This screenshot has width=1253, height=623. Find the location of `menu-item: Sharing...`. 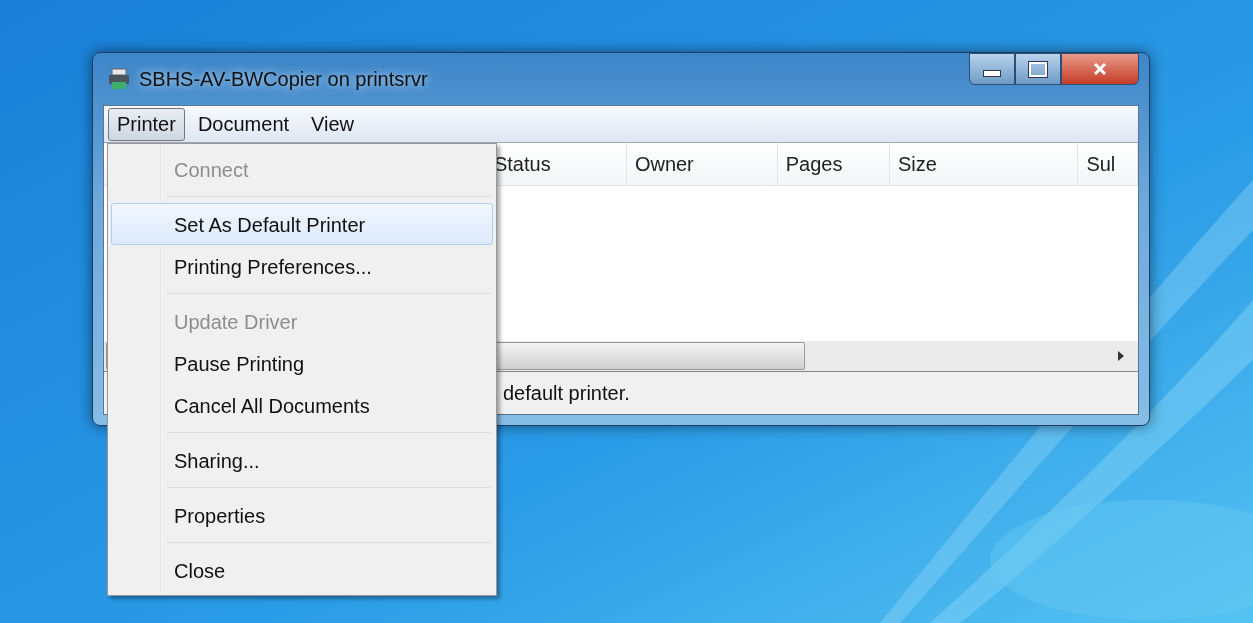

menu-item: Sharing... is located at coordinates (302, 460).